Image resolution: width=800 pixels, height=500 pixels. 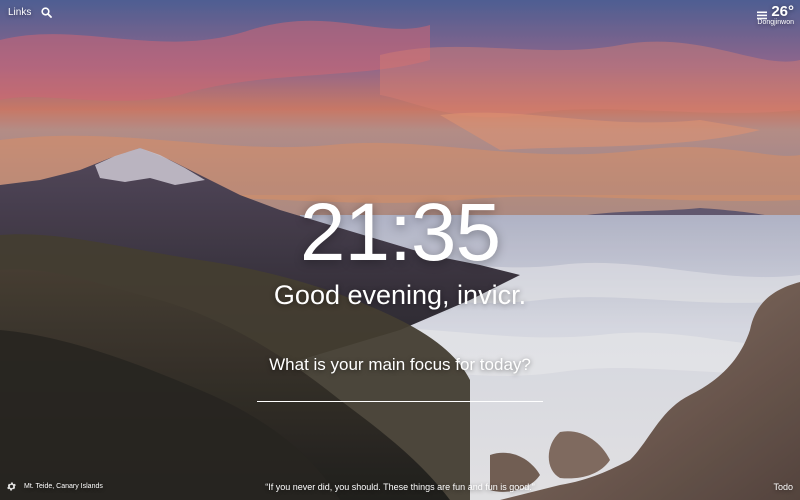 I want to click on clock-time: 21:35, so click(x=400, y=232).